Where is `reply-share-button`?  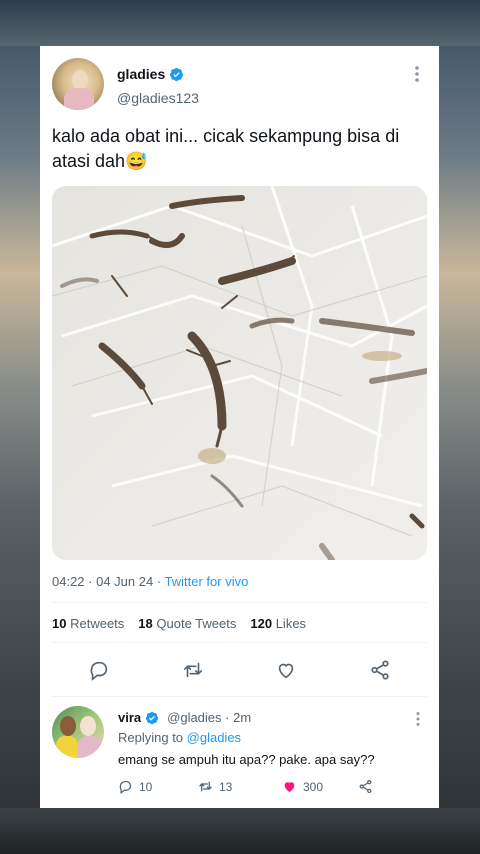 reply-share-button is located at coordinates (365, 786).